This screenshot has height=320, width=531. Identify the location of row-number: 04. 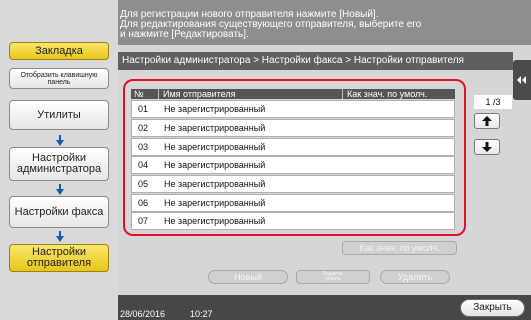
(143, 165).